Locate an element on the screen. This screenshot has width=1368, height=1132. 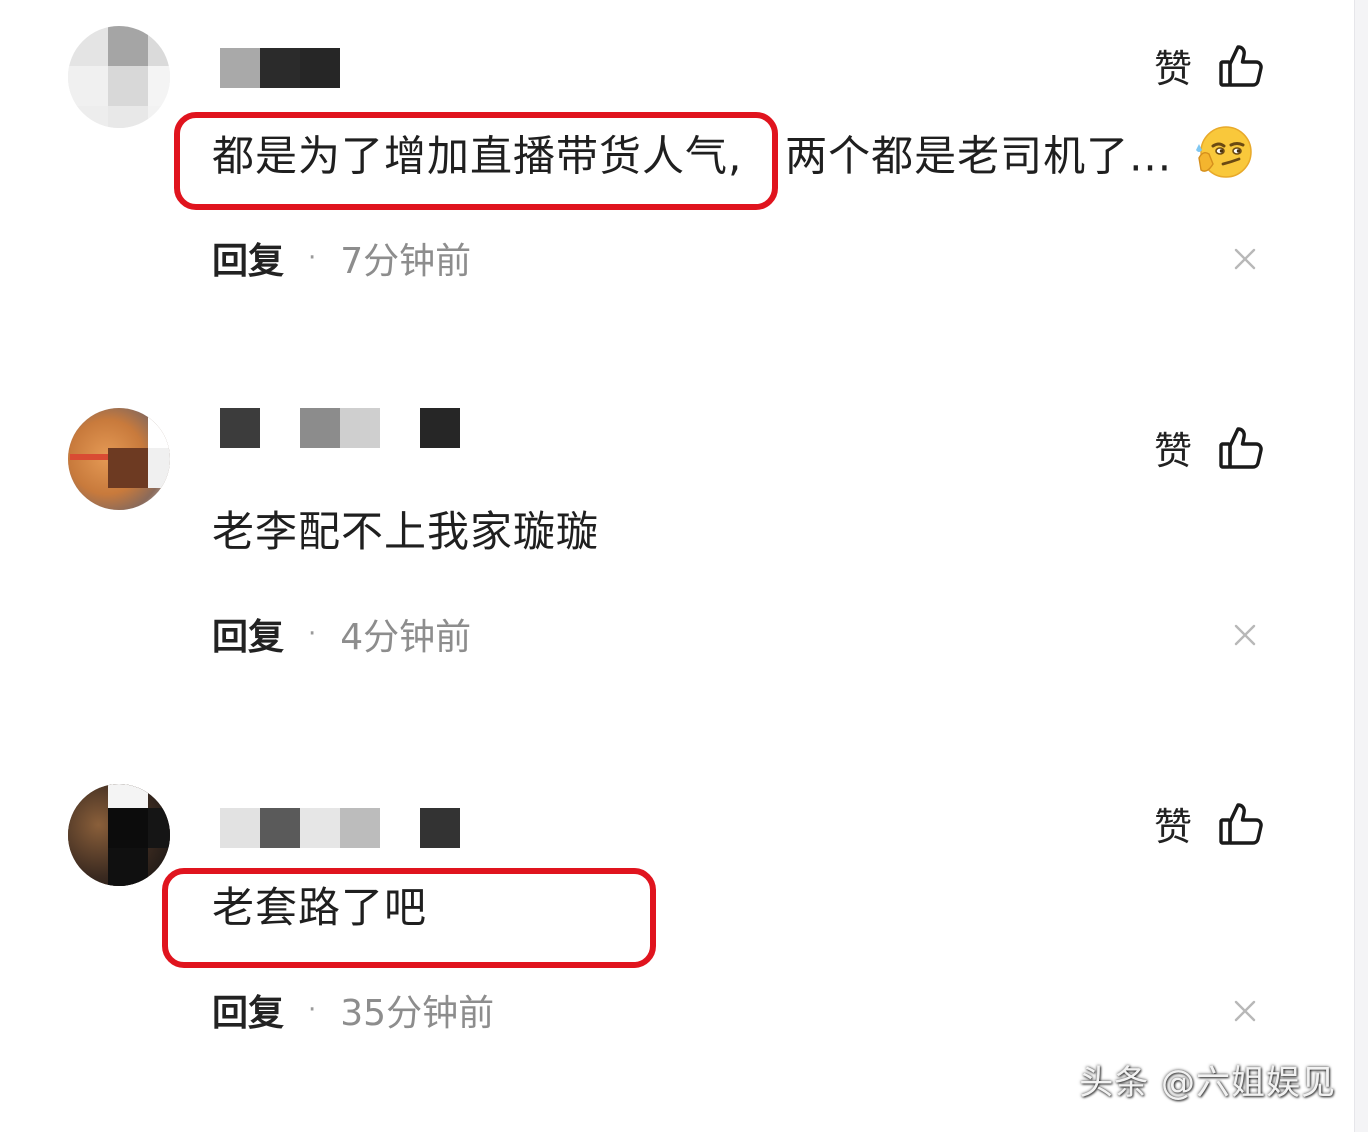
avatar-mosaic is located at coordinates (119, 77).